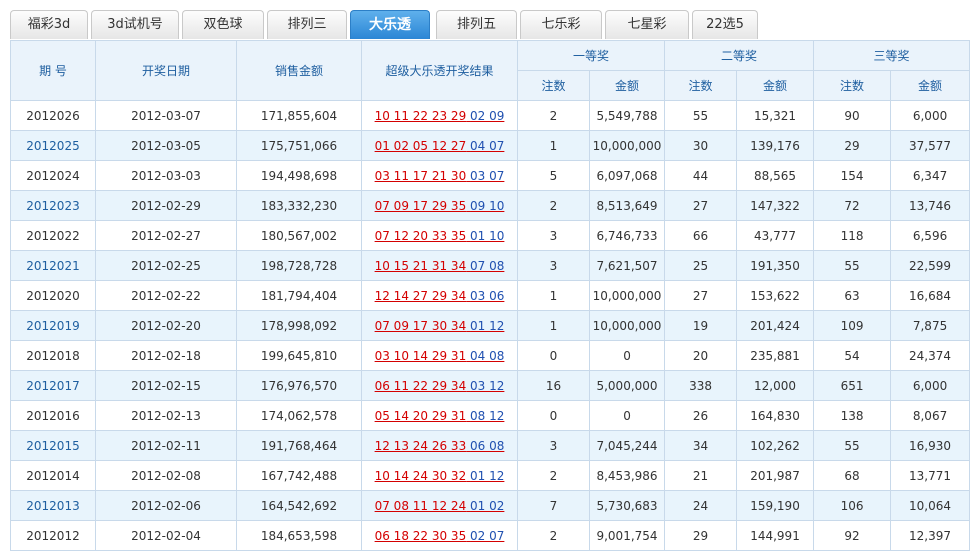 The image size is (979, 556). What do you see at coordinates (53, 535) in the screenshot?
I see `cell-period: 2012012` at bounding box center [53, 535].